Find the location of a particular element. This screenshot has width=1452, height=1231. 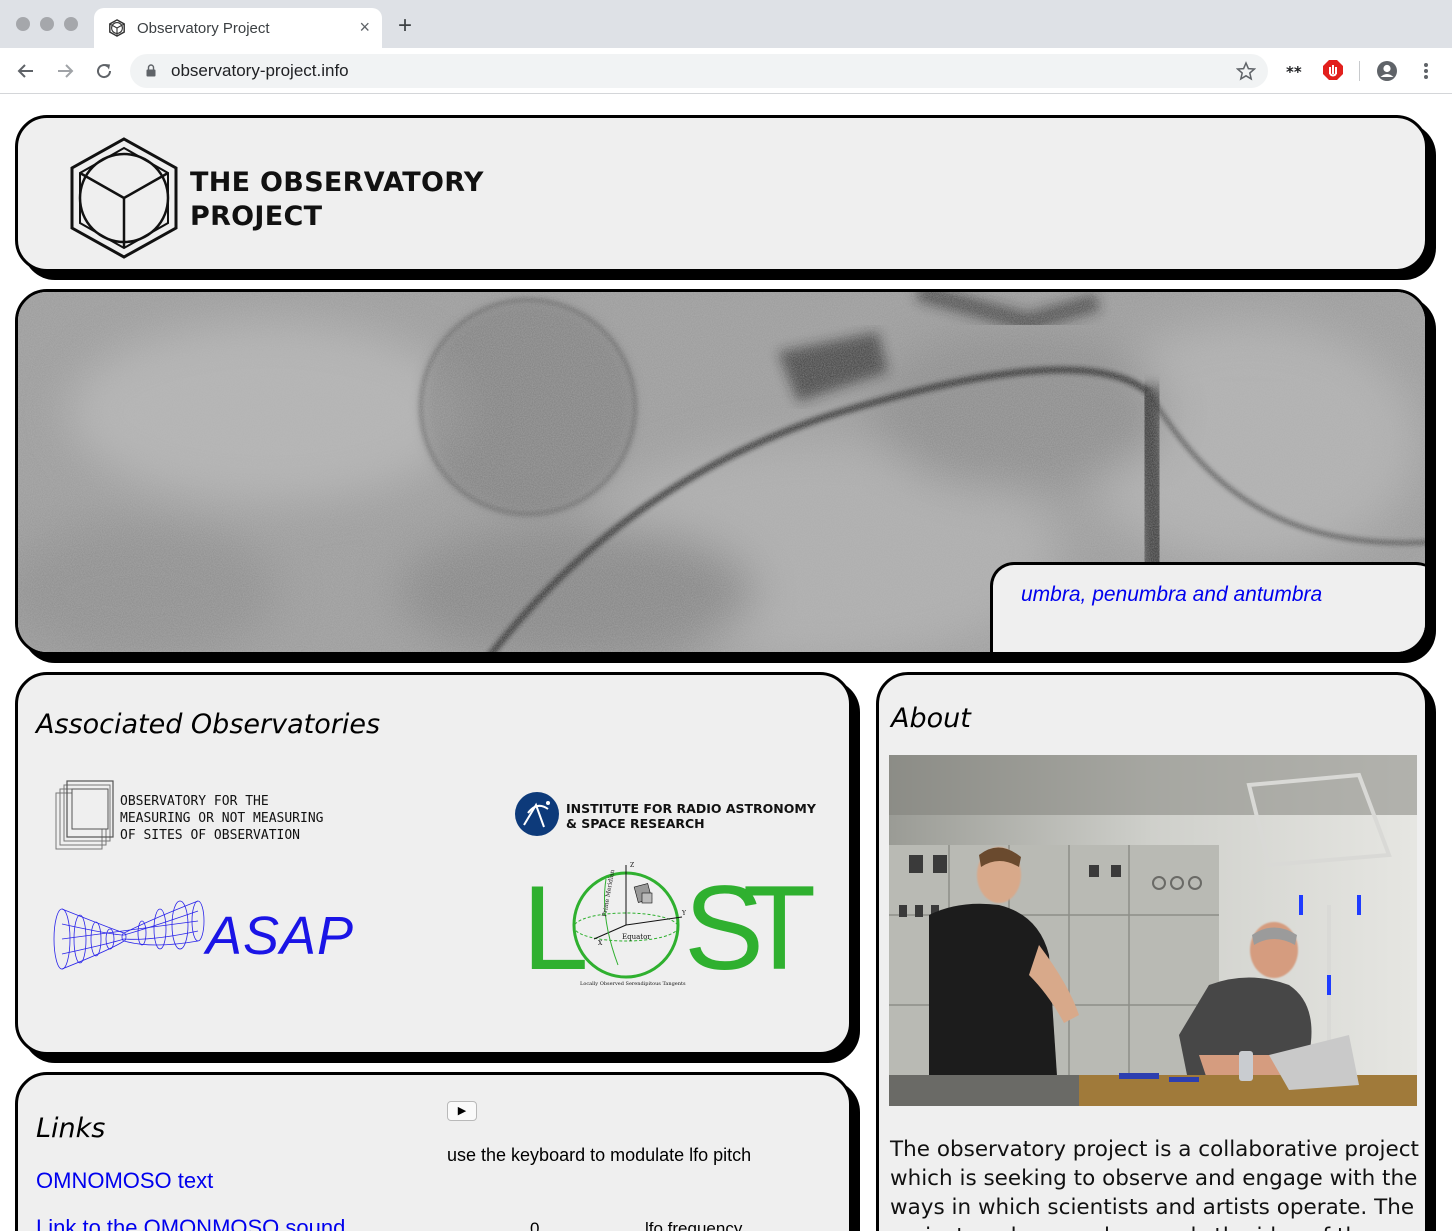

toolbar-divider is located at coordinates (1359, 71).